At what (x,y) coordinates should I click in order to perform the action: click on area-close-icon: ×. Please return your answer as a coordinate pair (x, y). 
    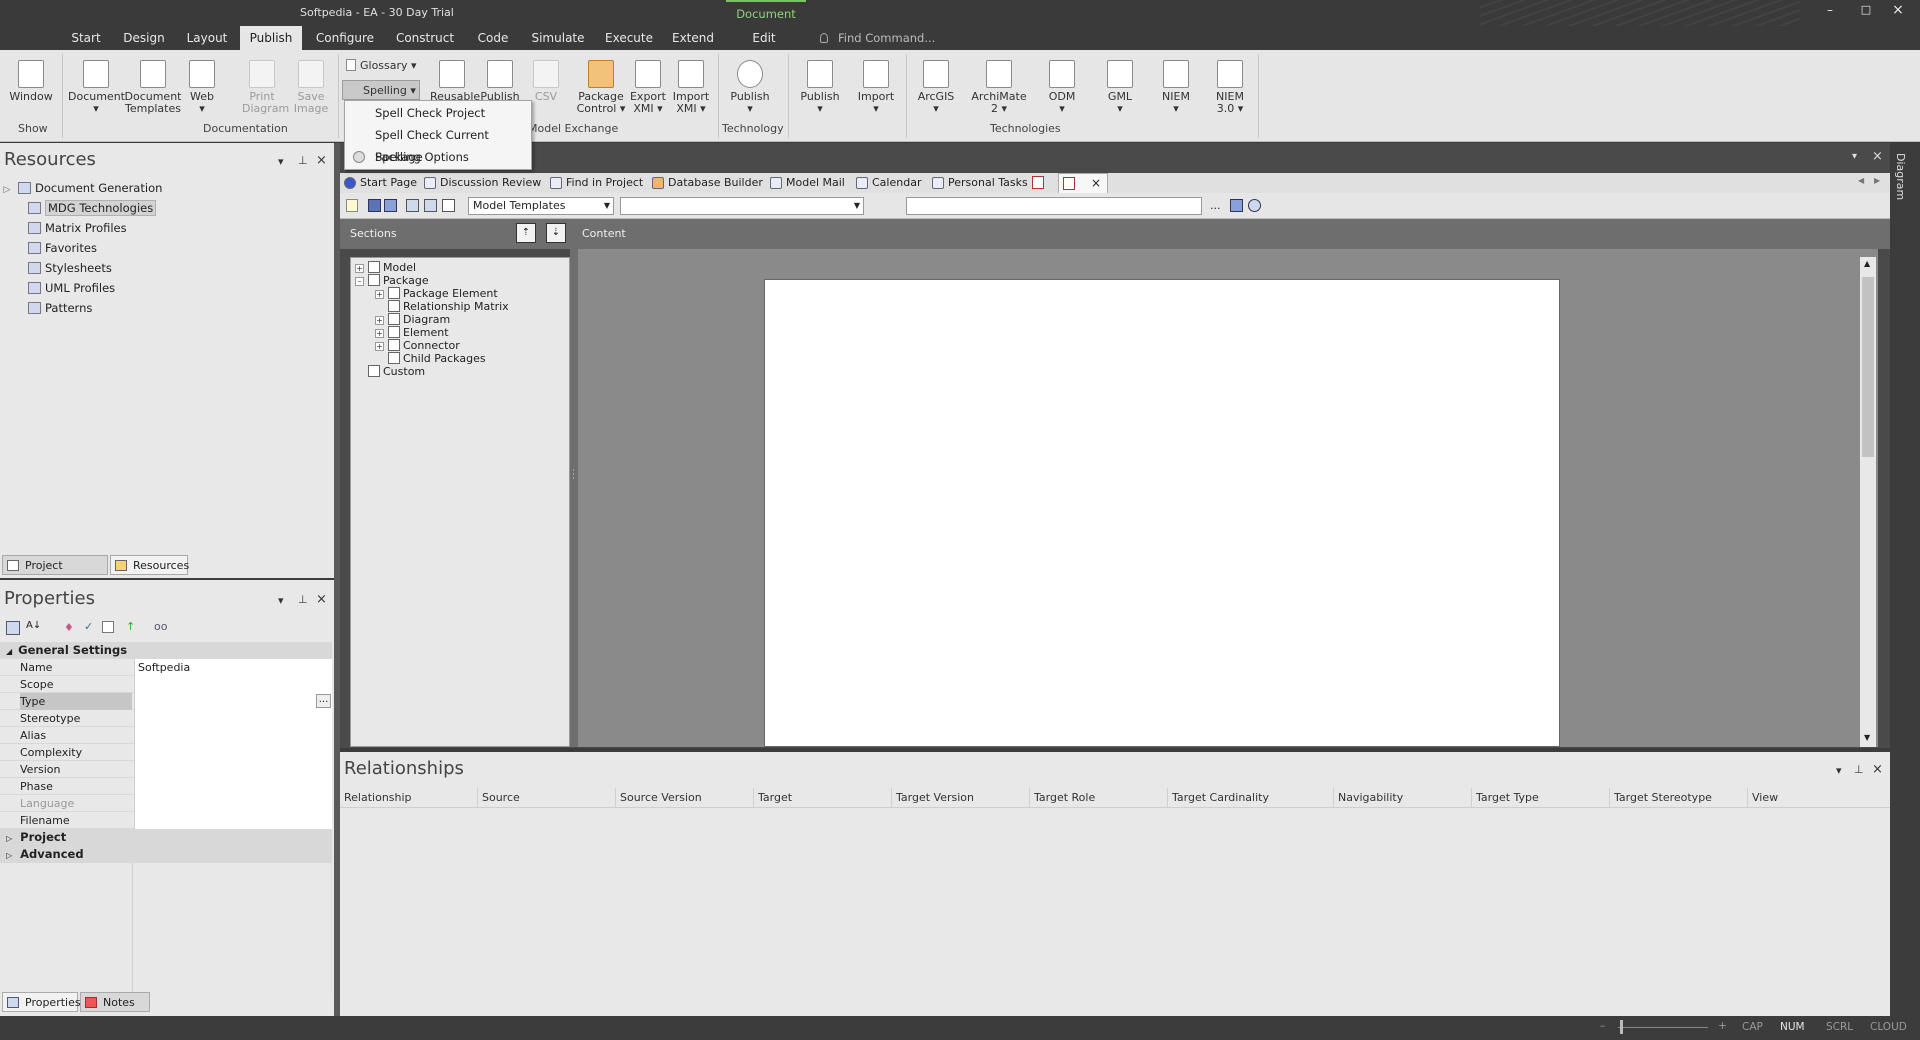
    Looking at the image, I should click on (1877, 156).